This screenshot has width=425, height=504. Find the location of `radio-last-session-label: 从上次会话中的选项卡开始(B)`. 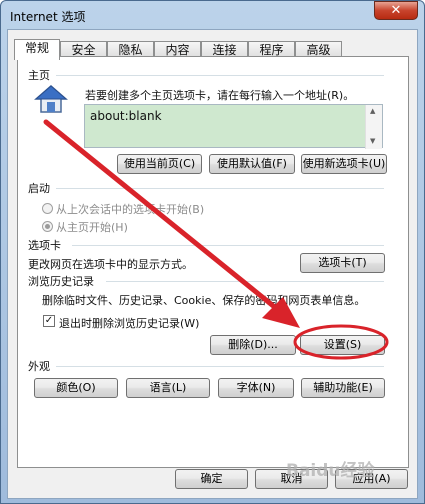

radio-last-session-label: 从上次会话中的选项卡开始(B) is located at coordinates (130, 209).